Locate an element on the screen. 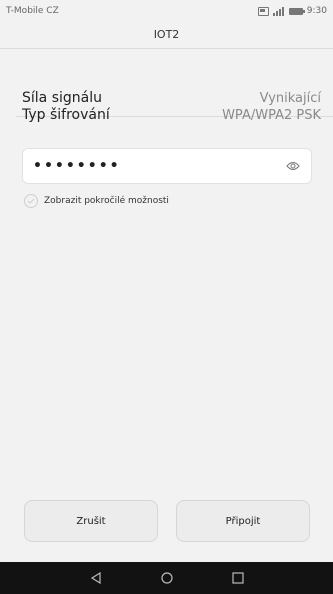 The height and width of the screenshot is (594, 333). status-icons: 9:30 is located at coordinates (292, 11).